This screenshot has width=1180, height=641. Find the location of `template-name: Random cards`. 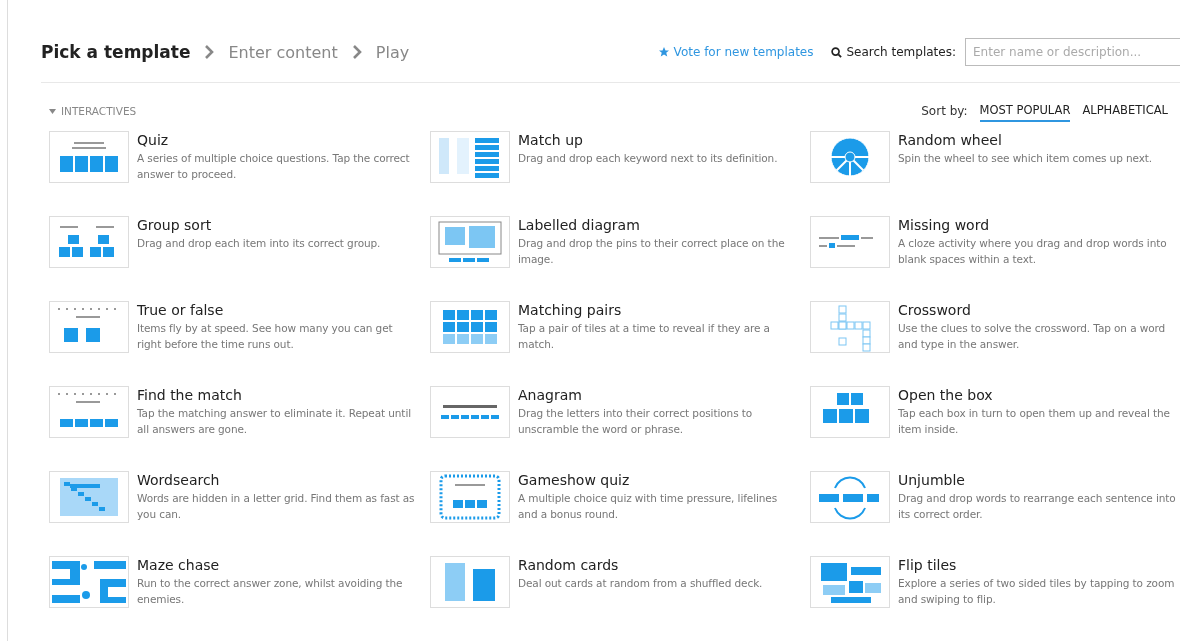

template-name: Random cards is located at coordinates (647, 565).